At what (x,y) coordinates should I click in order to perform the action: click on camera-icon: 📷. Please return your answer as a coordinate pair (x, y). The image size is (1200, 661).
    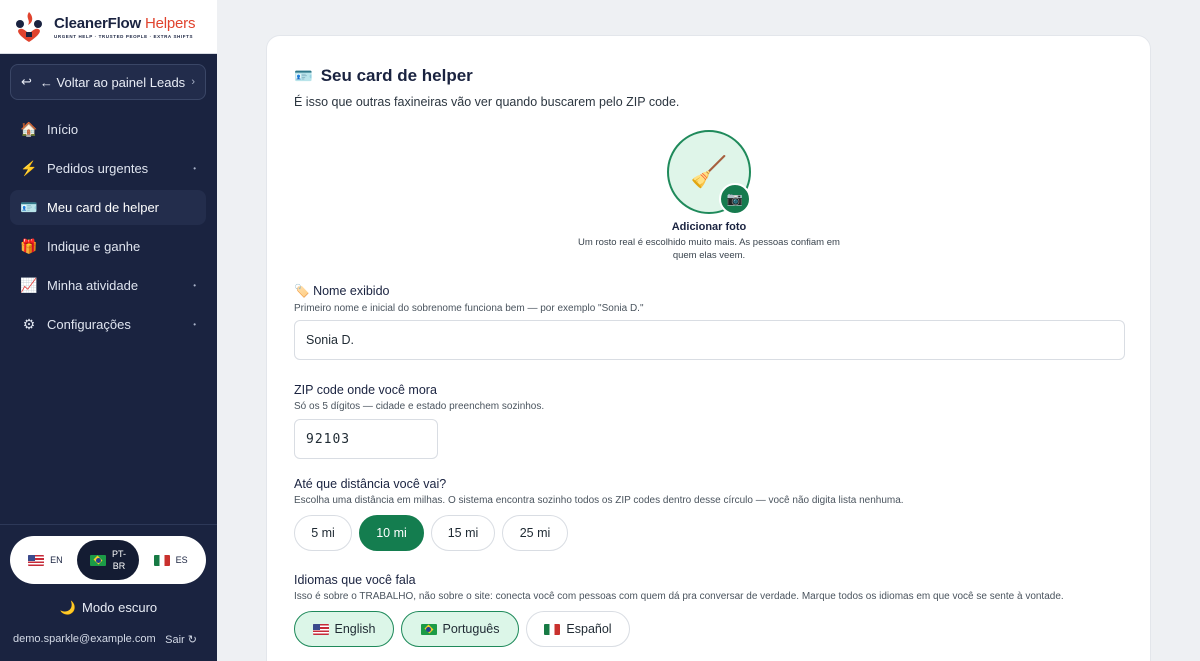
    Looking at the image, I should click on (735, 199).